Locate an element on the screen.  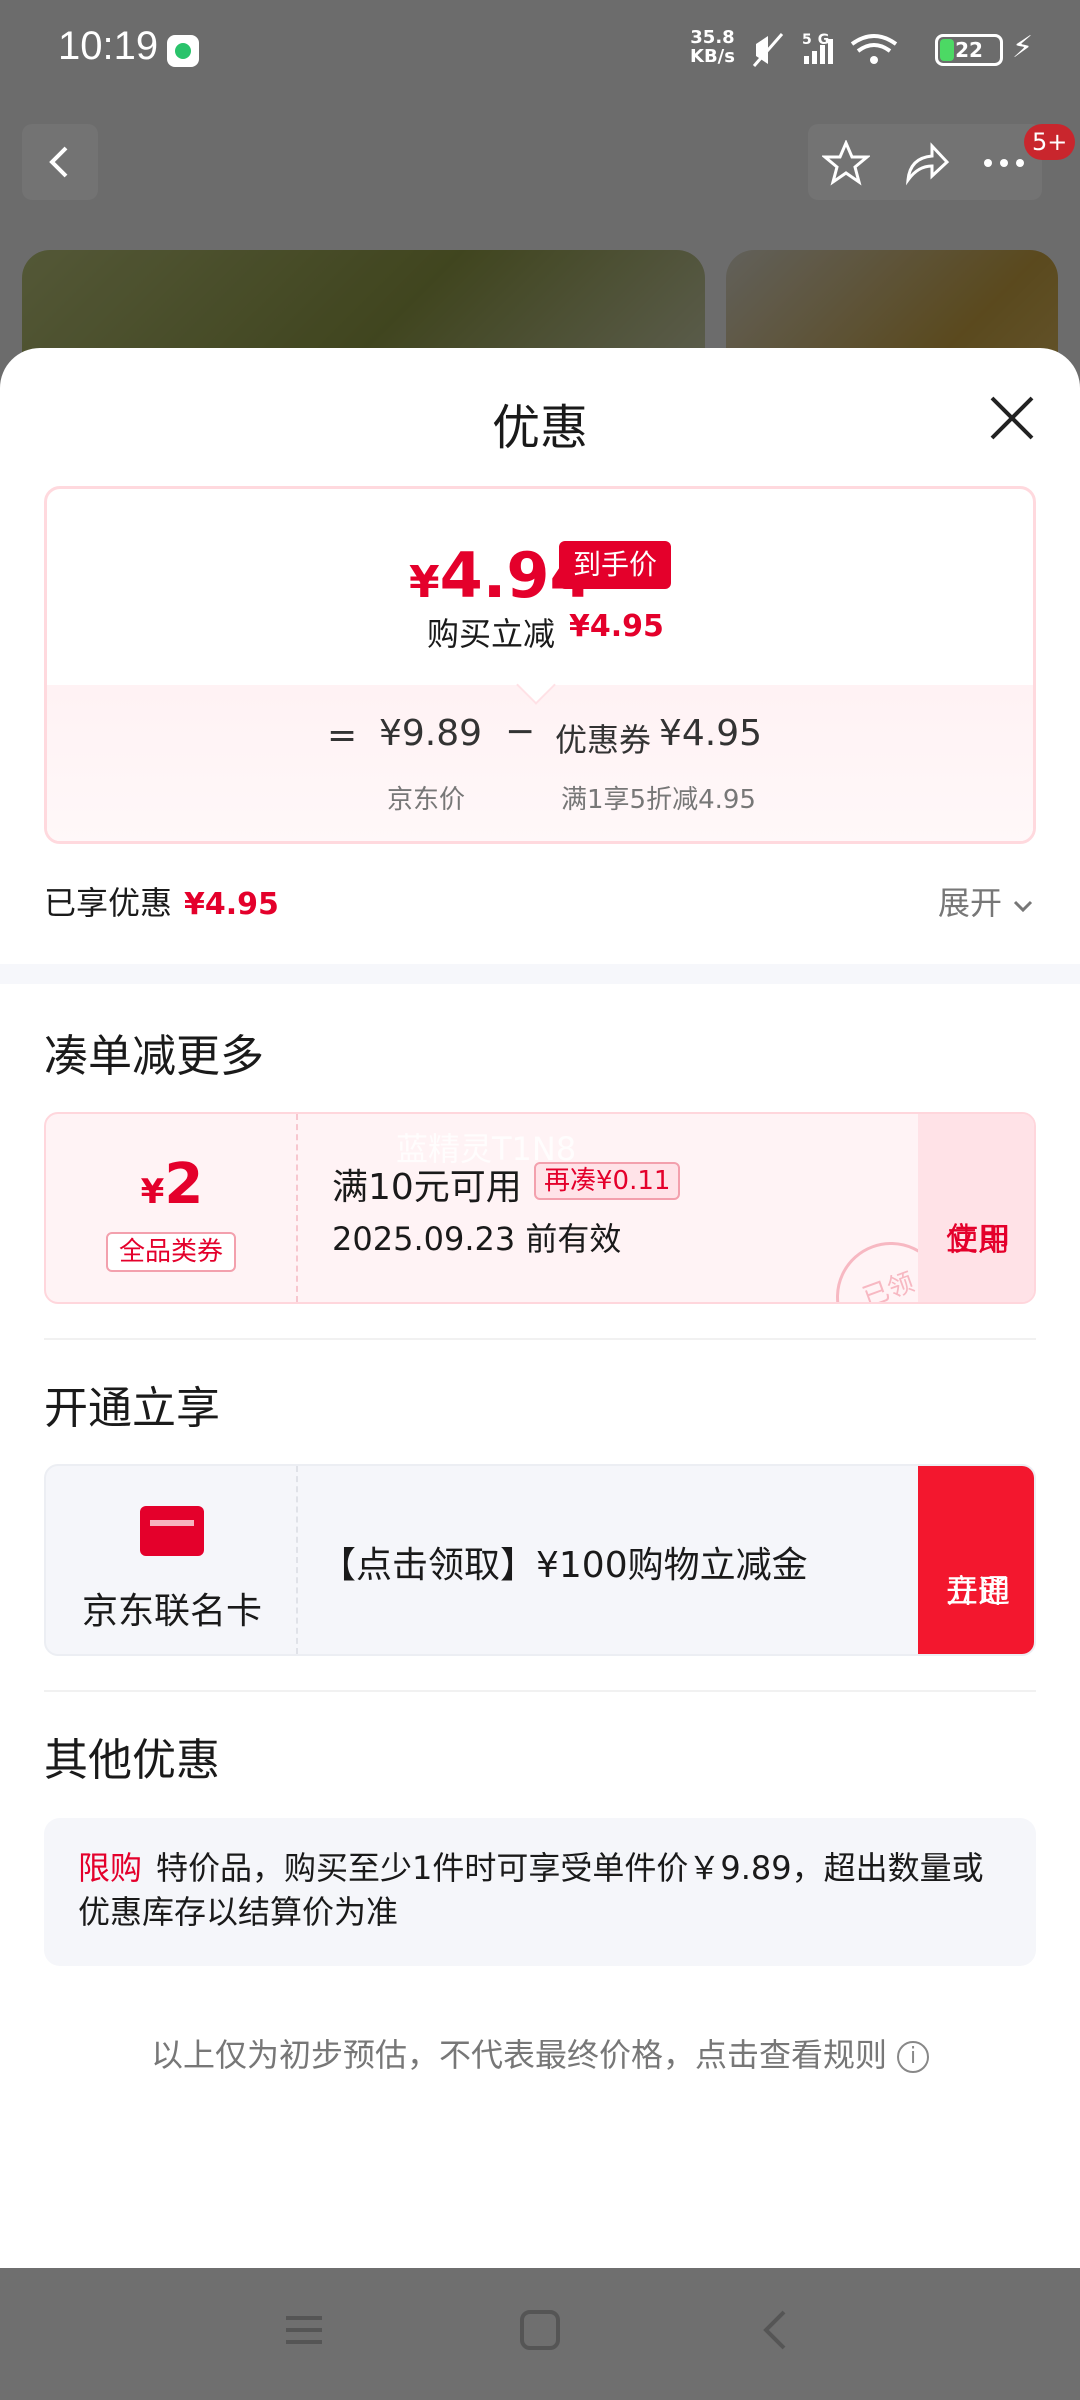
coupon-amount-value: 2 is located at coordinates (184, 1184).